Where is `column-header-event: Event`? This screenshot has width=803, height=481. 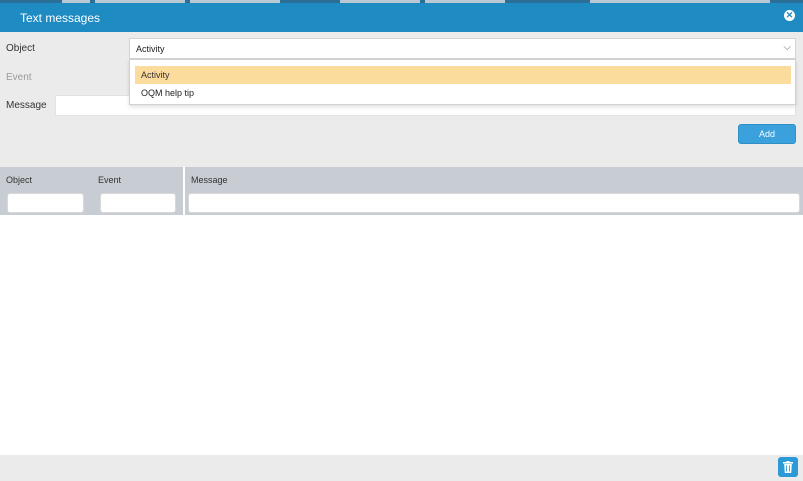
column-header-event: Event is located at coordinates (109, 180).